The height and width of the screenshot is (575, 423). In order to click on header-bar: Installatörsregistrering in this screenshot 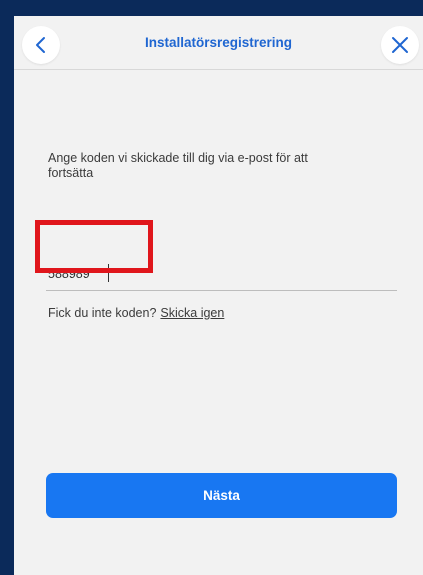, I will do `click(218, 43)`.